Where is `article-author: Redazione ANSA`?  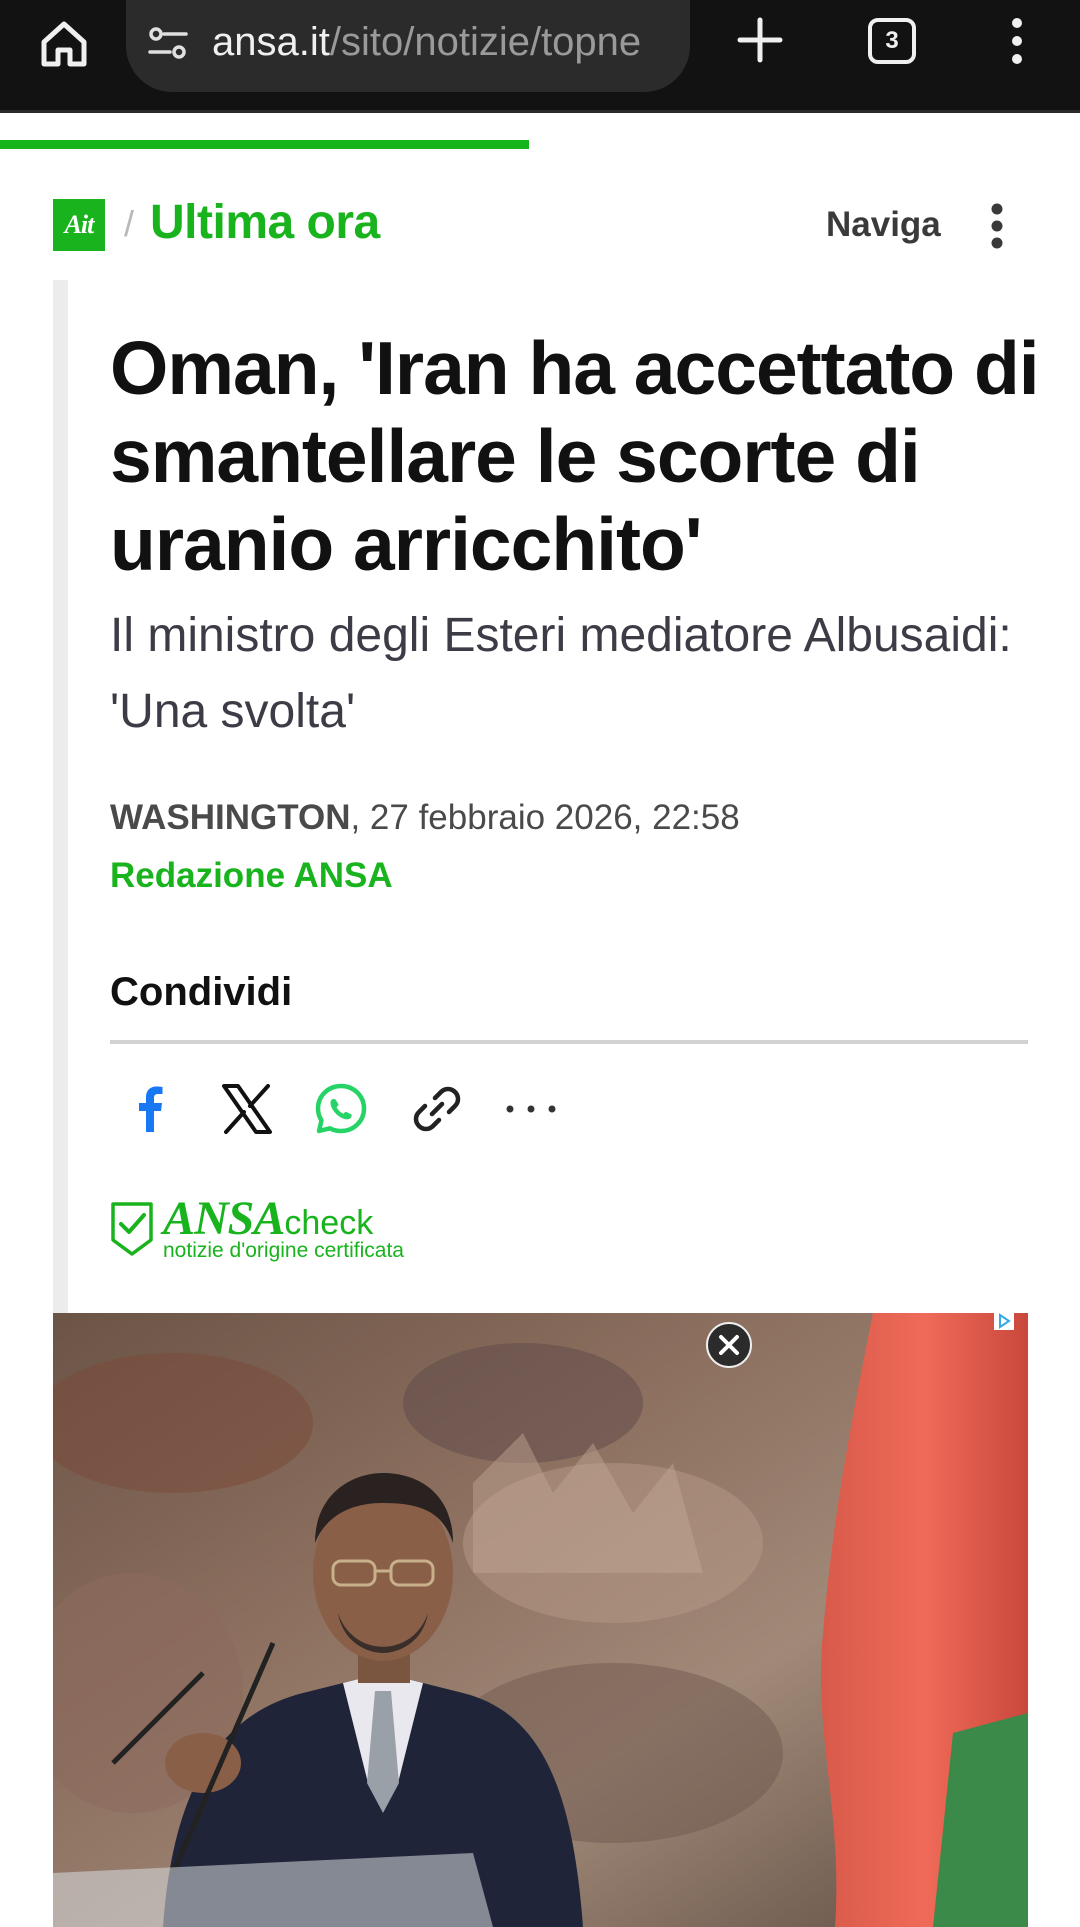
article-author: Redazione ANSA is located at coordinates (251, 876).